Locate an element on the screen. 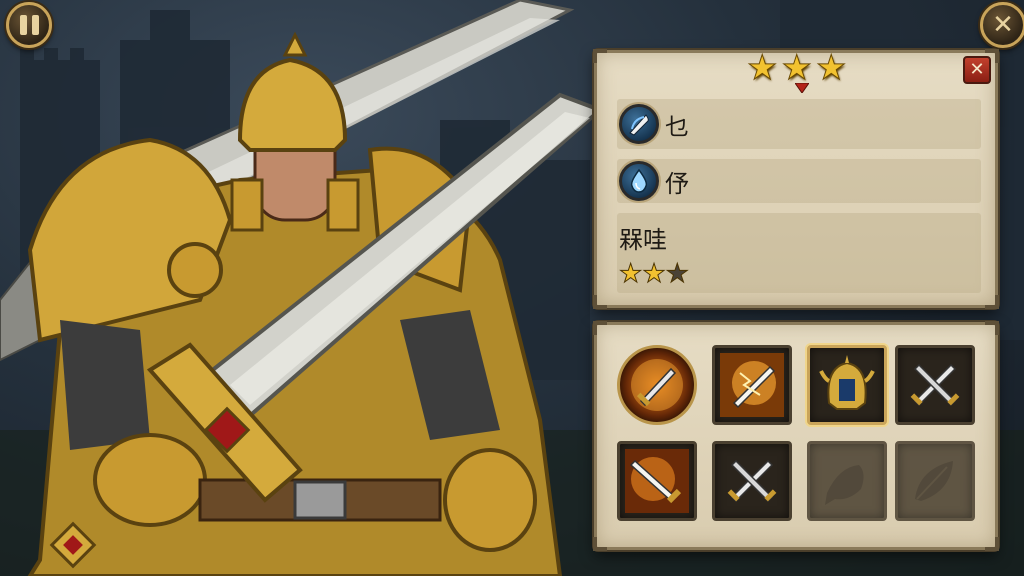  golden-helmet-icon is located at coordinates (847, 382).